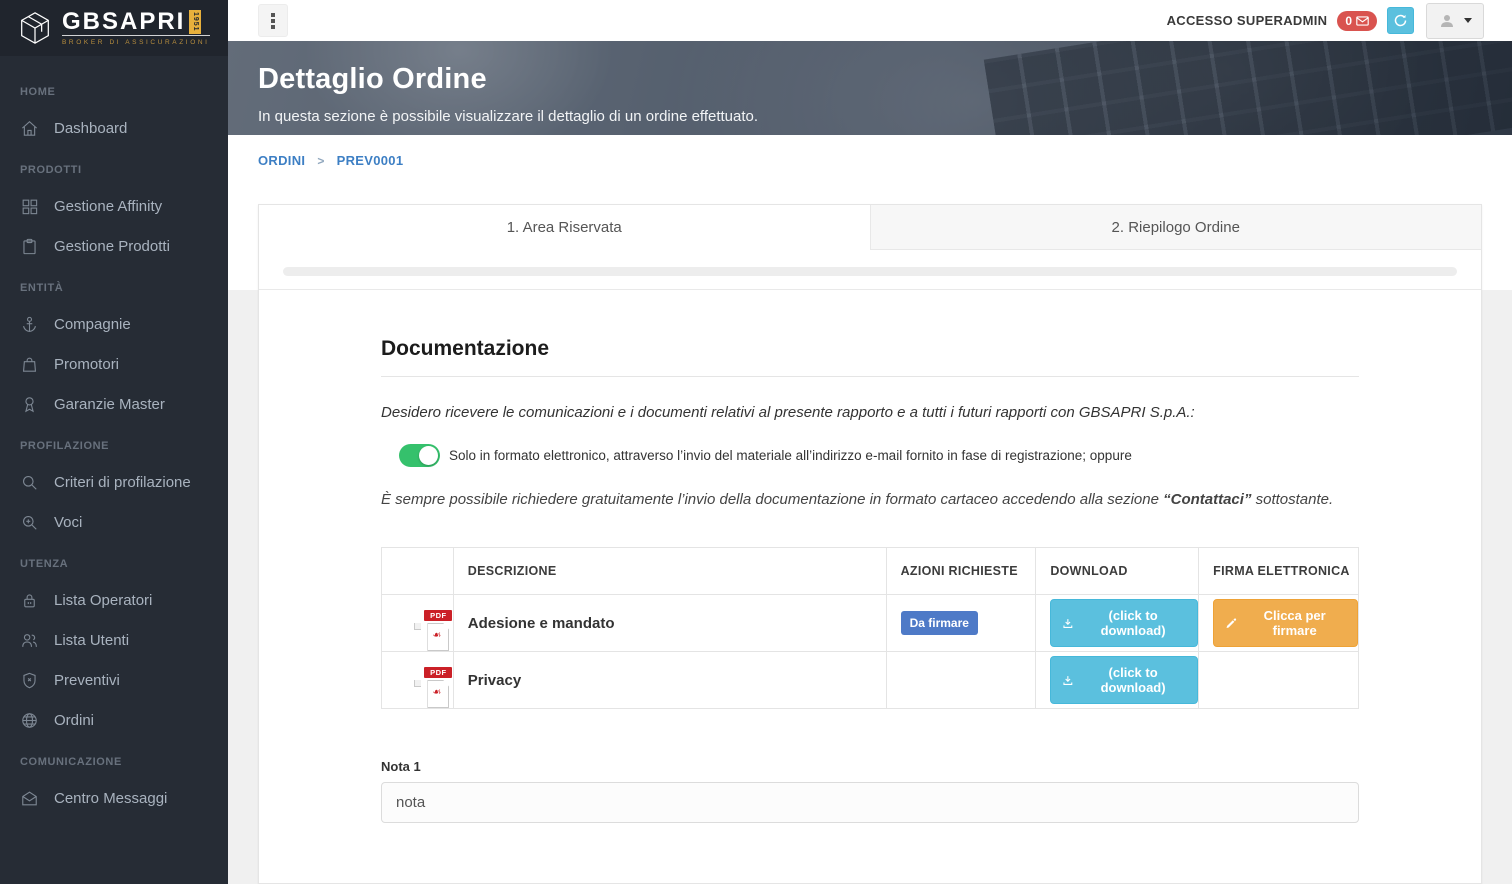 Image resolution: width=1512 pixels, height=884 pixels. I want to click on sign-button: Clicca per firmare, so click(1285, 623).